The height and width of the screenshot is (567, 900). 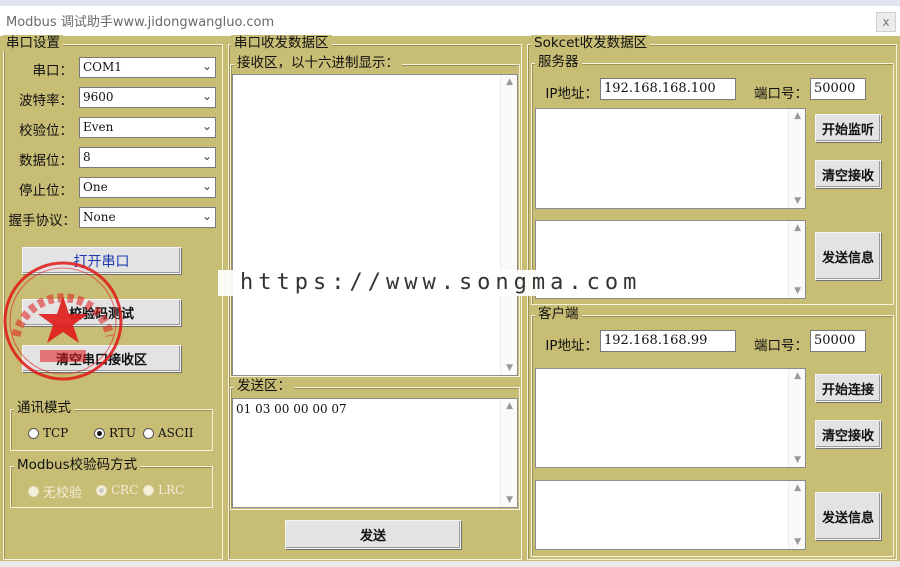 I want to click on title-bar: Modbus 调试助手www.jidongwangluo.com x, so click(x=450, y=21).